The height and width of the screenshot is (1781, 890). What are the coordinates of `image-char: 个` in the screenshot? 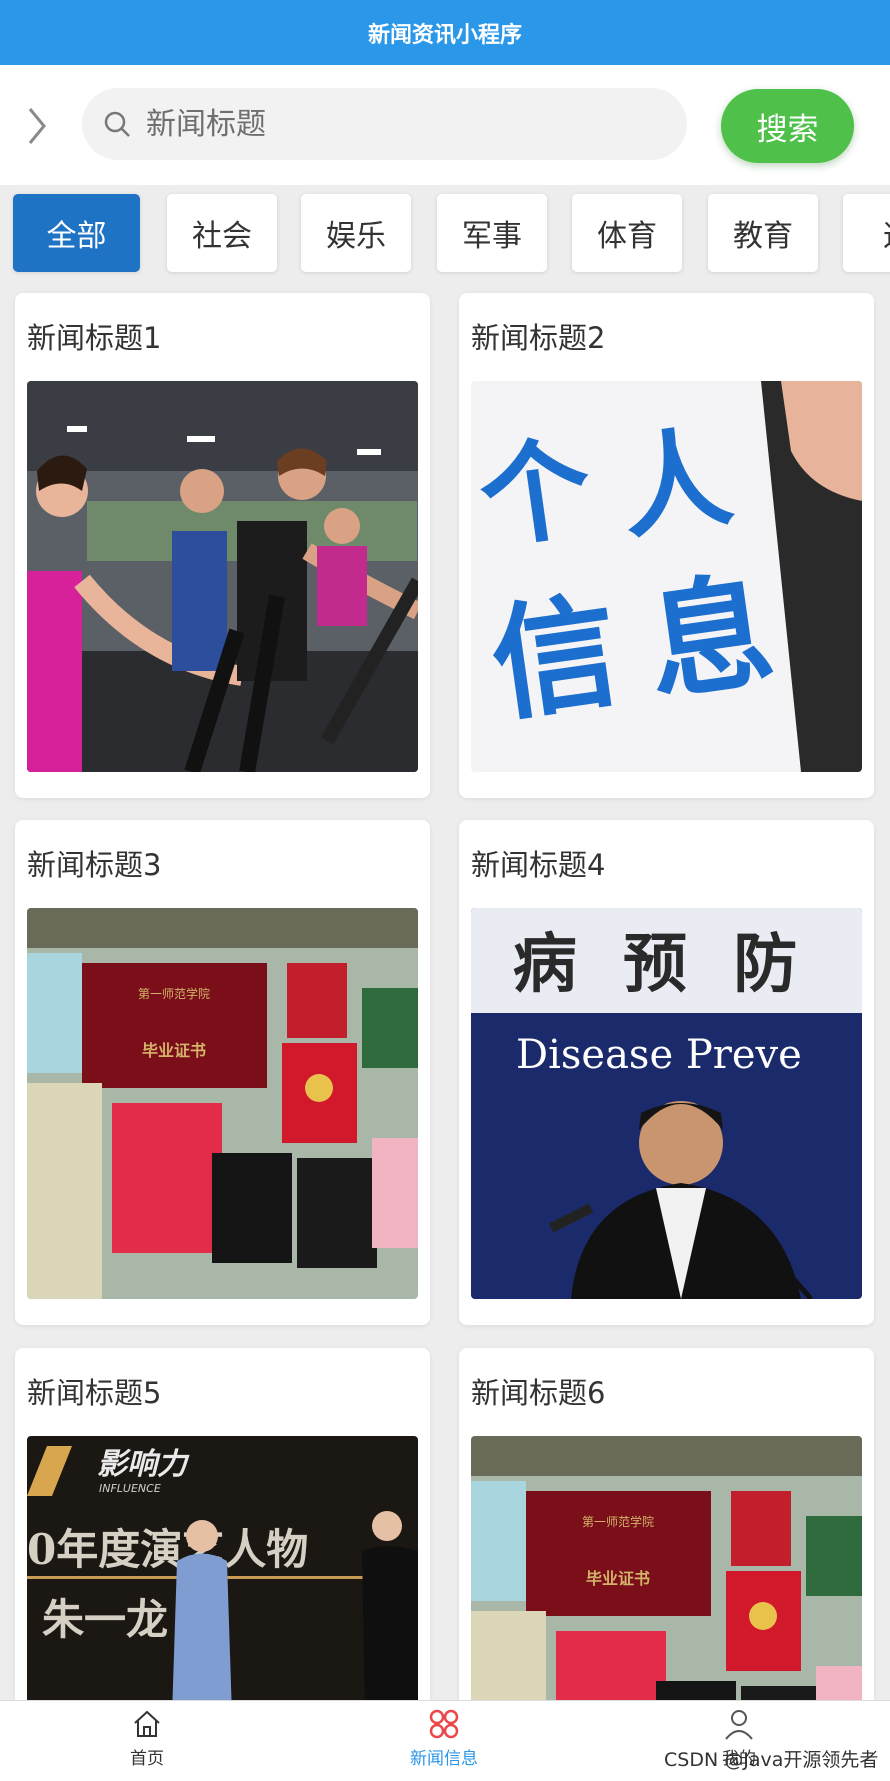 It's located at (535, 493).